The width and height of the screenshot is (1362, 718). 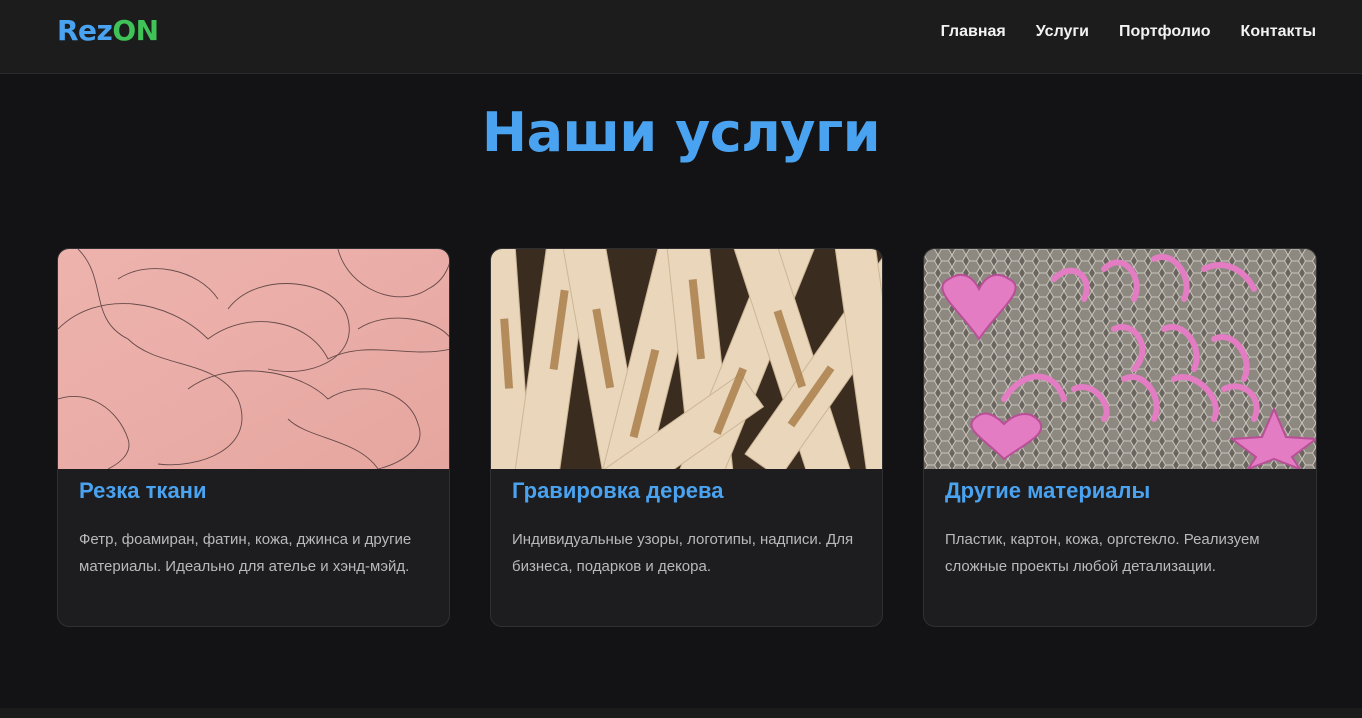 I want to click on main-nav: Главная Услуги Портфолио Контакты, so click(x=1128, y=32).